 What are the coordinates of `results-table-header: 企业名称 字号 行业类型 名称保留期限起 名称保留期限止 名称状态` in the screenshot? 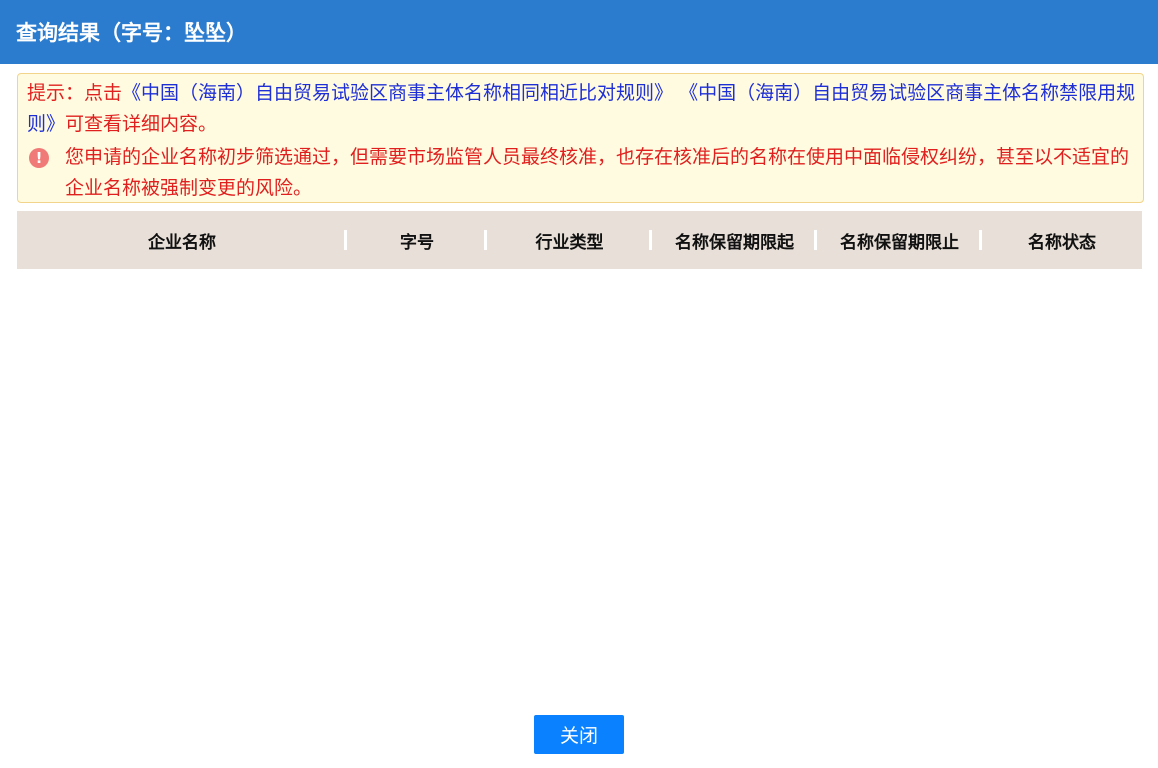 It's located at (579, 240).